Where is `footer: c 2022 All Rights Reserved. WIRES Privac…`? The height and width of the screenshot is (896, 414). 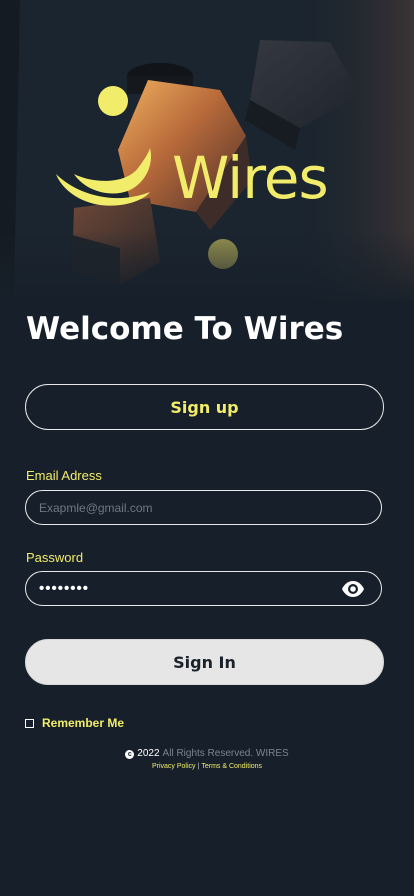 footer: c 2022 All Rights Reserved. WIRES Privac… is located at coordinates (207, 760).